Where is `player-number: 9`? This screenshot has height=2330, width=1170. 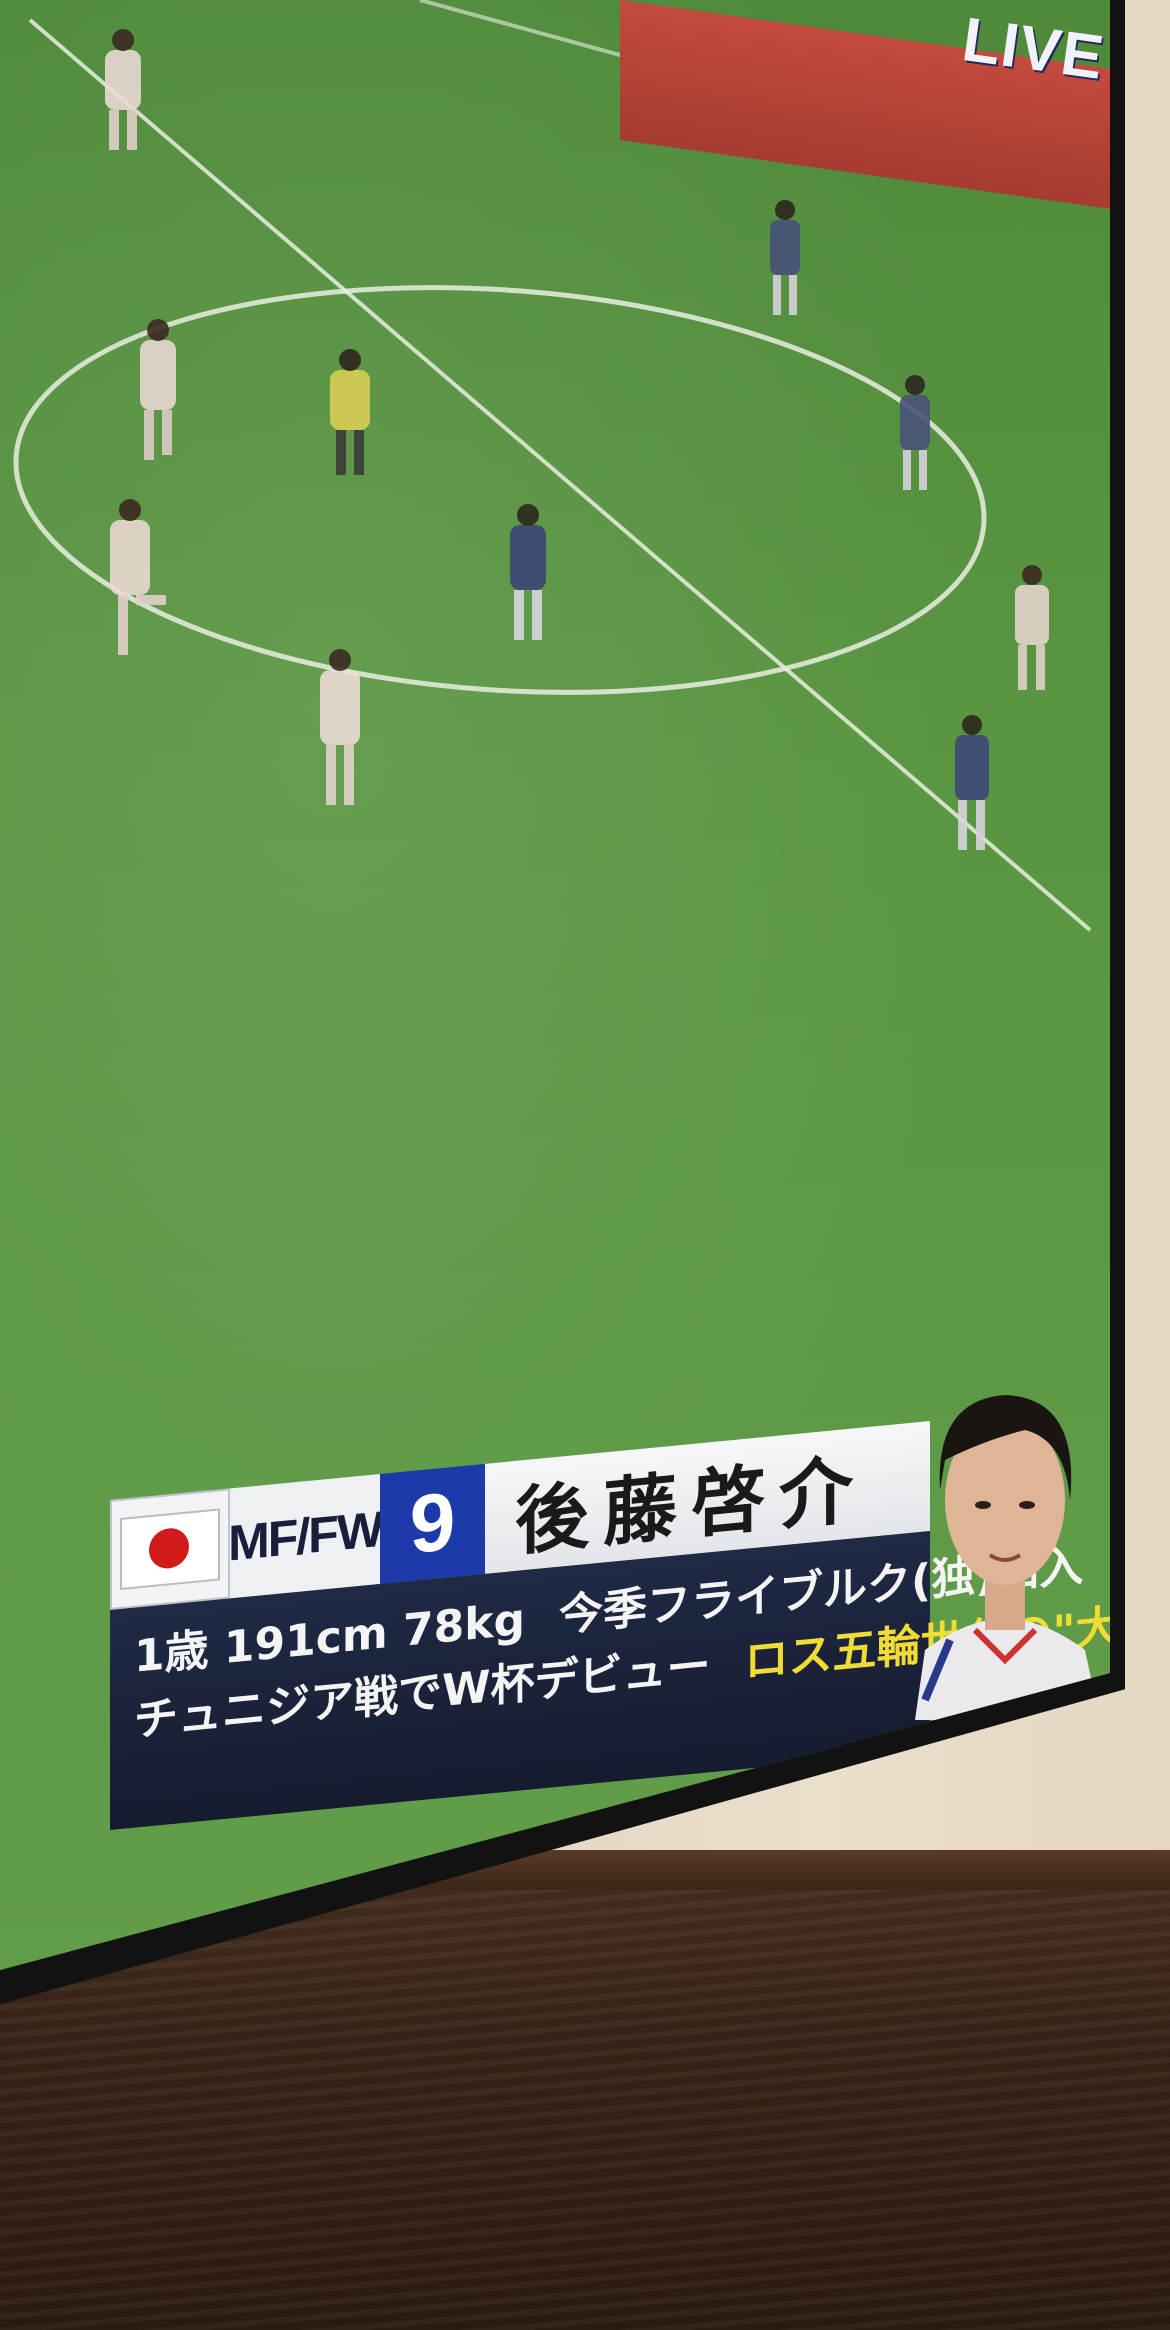 player-number: 9 is located at coordinates (432, 1524).